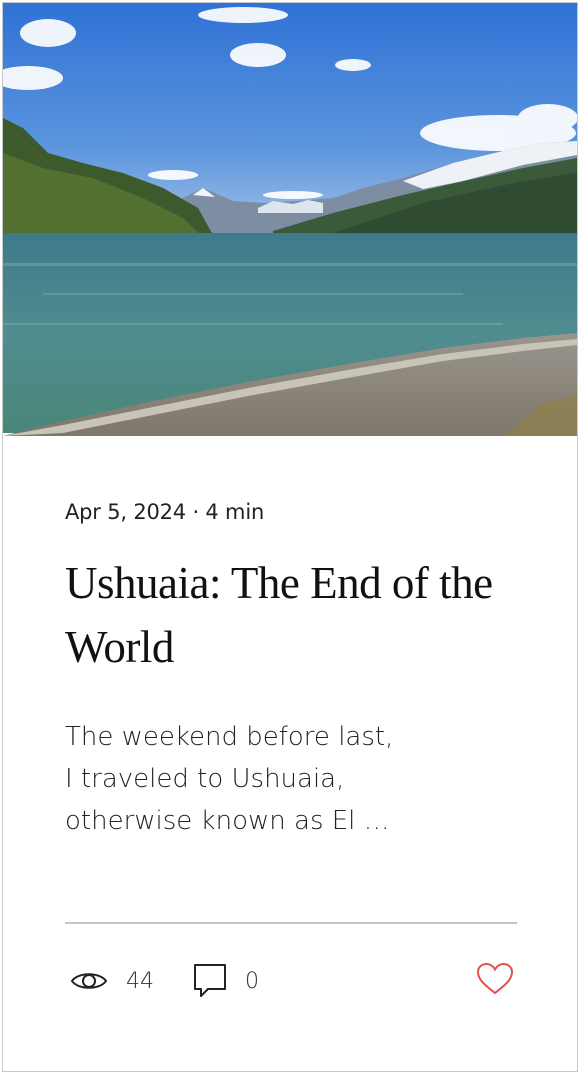 The height and width of the screenshot is (1074, 580). What do you see at coordinates (210, 981) in the screenshot?
I see `comment-icon` at bounding box center [210, 981].